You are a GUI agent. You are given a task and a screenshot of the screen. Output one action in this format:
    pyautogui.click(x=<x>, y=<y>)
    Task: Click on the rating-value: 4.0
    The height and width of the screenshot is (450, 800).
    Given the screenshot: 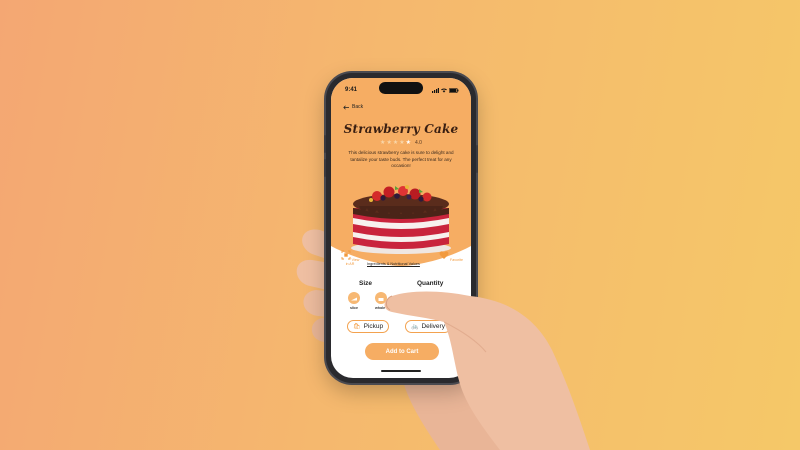 What is the action you would take?
    pyautogui.click(x=418, y=143)
    